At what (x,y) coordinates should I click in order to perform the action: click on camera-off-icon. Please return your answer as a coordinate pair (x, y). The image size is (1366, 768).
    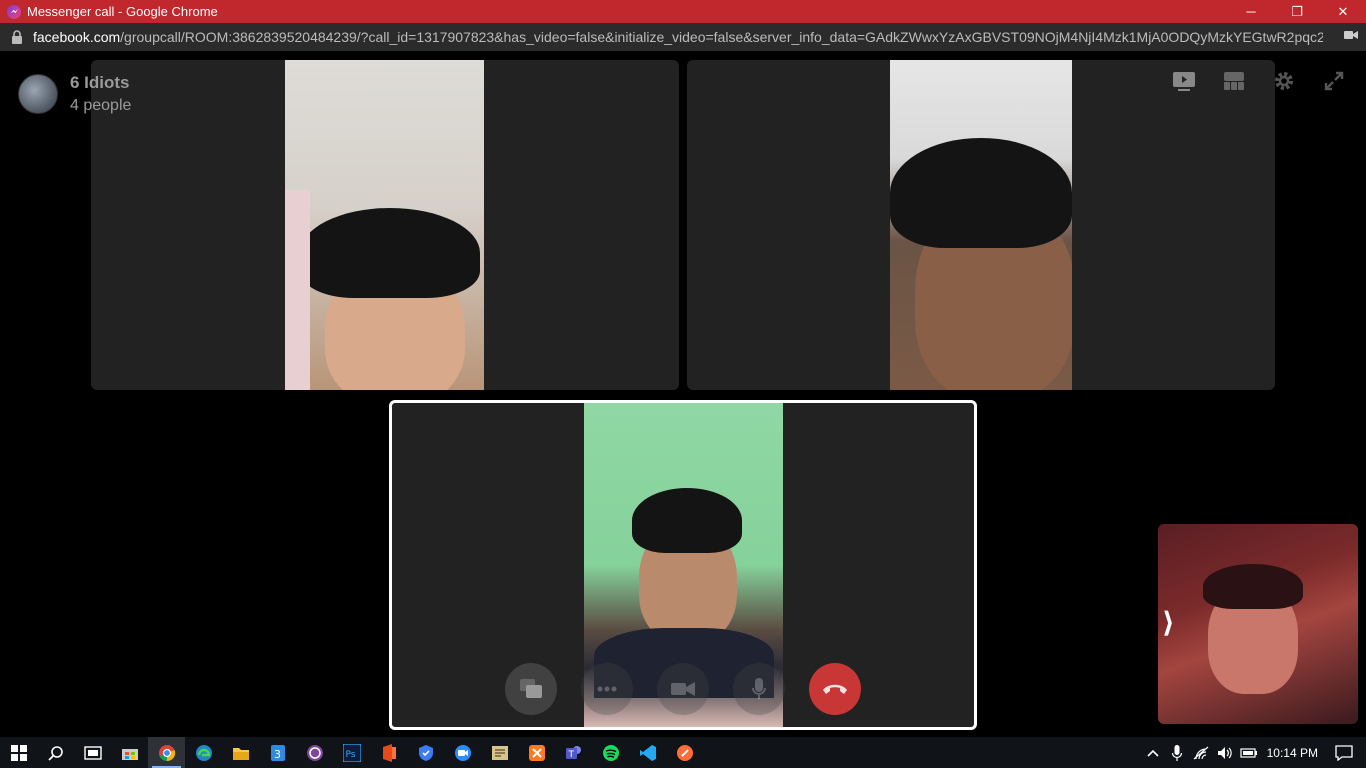
    Looking at the image, I should click on (683, 689).